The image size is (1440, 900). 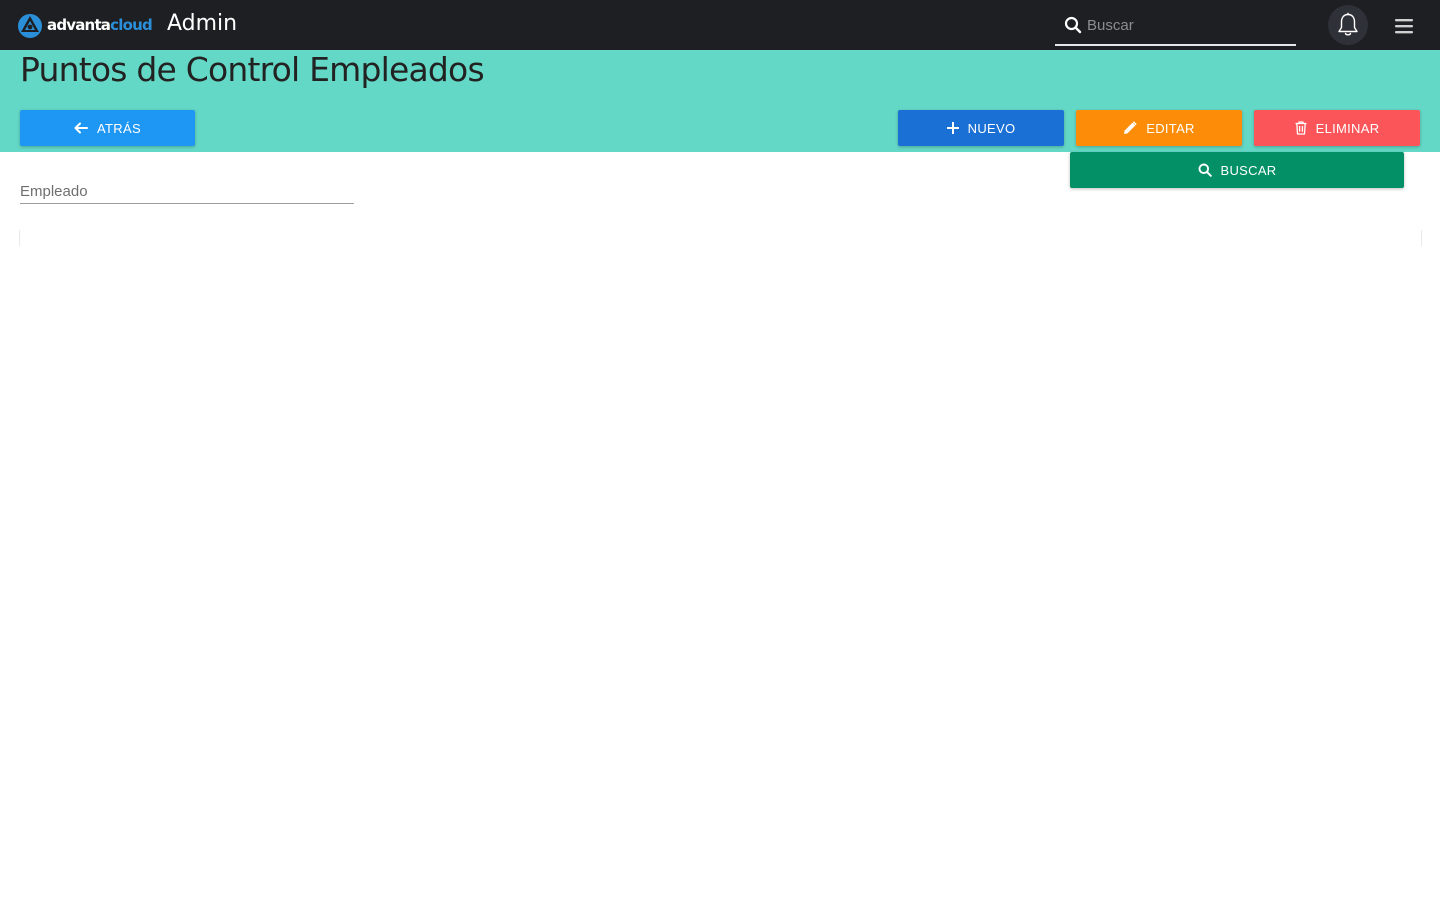 What do you see at coordinates (1301, 128) in the screenshot?
I see `trash-icon` at bounding box center [1301, 128].